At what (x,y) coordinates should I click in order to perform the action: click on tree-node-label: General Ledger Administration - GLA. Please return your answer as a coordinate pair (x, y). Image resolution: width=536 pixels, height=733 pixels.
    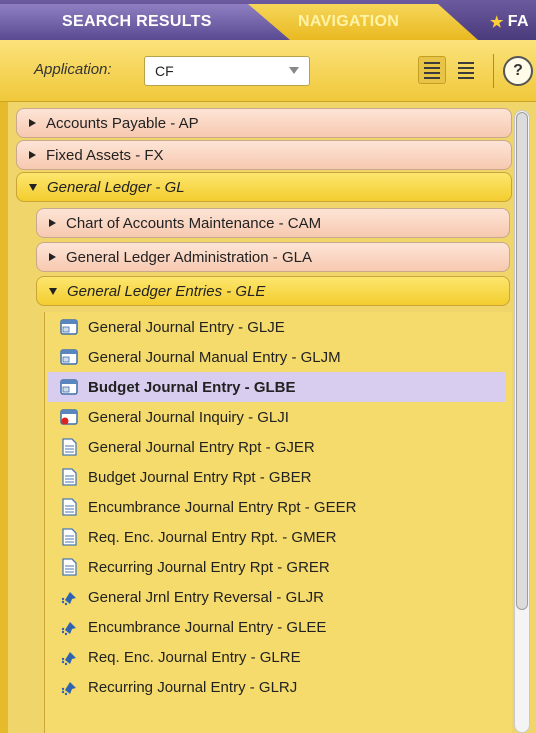
    Looking at the image, I should click on (189, 257).